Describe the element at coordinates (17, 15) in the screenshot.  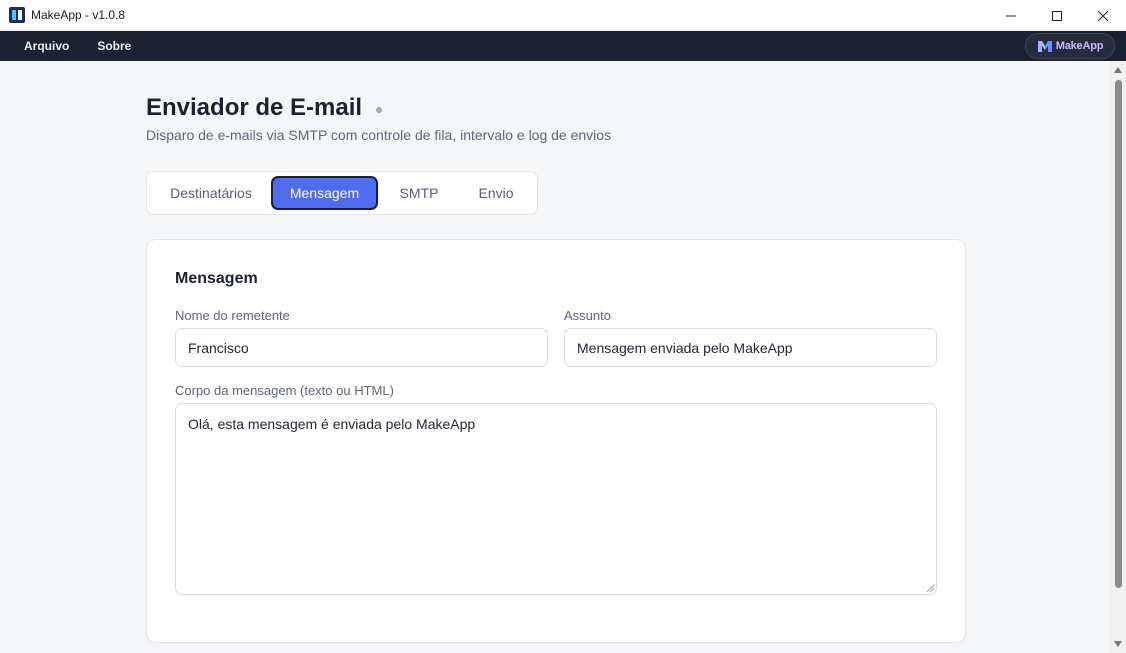
I see `app-logo-icon` at that location.